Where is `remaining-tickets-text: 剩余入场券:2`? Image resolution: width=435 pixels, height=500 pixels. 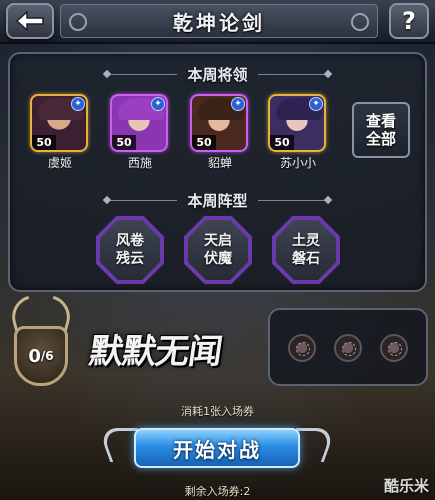 remaining-tickets-text: 剩余入场券:2 is located at coordinates (217, 491).